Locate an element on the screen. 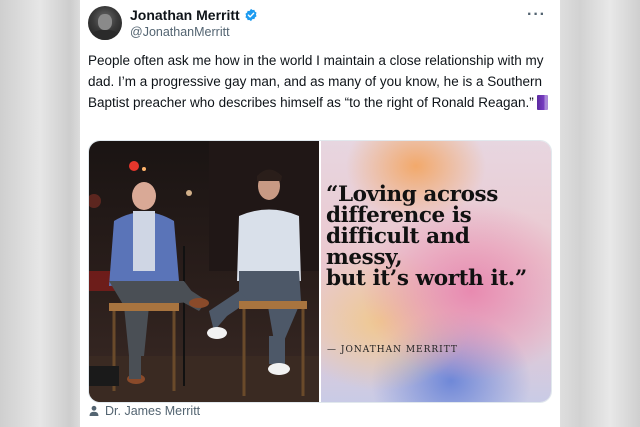 The image size is (640, 427). name-row: Jonathan Merritt is located at coordinates (194, 15).